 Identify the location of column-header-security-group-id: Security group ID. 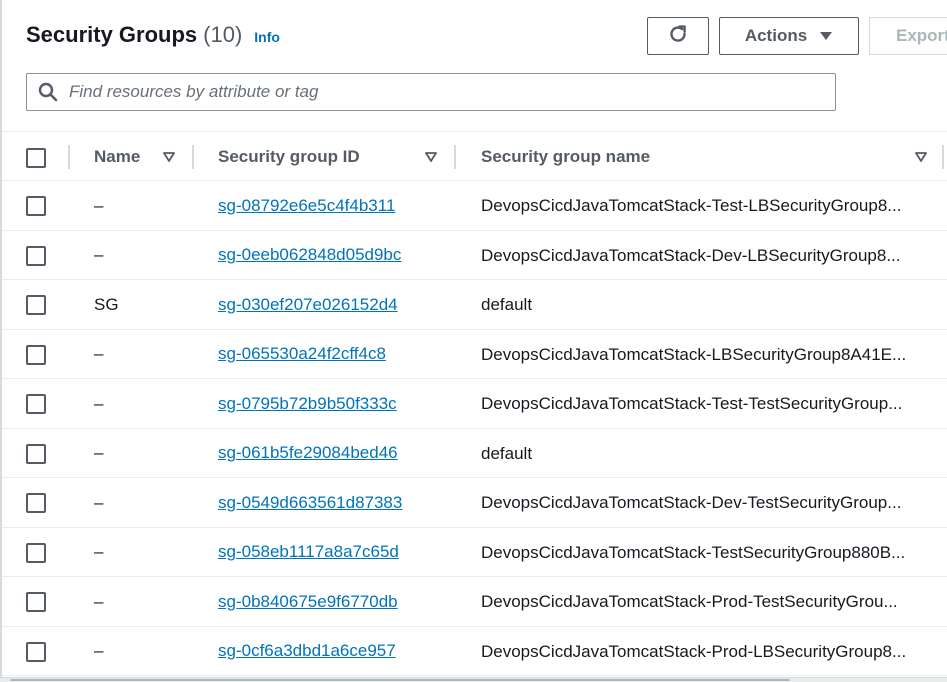
(308, 157).